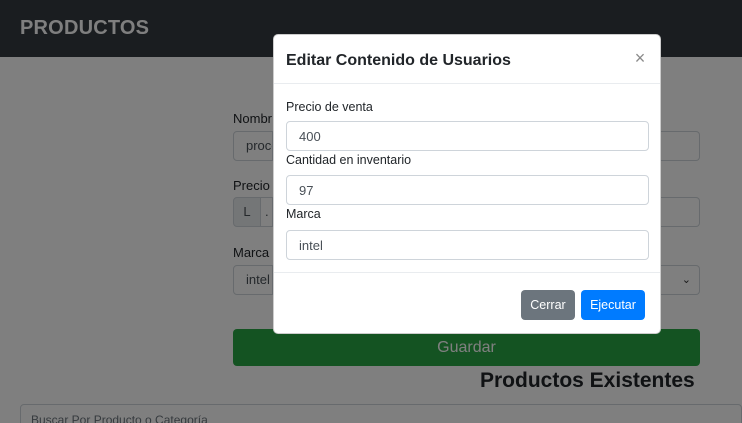 The height and width of the screenshot is (423, 742). I want to click on marca-modal-input: intel, so click(467, 245).